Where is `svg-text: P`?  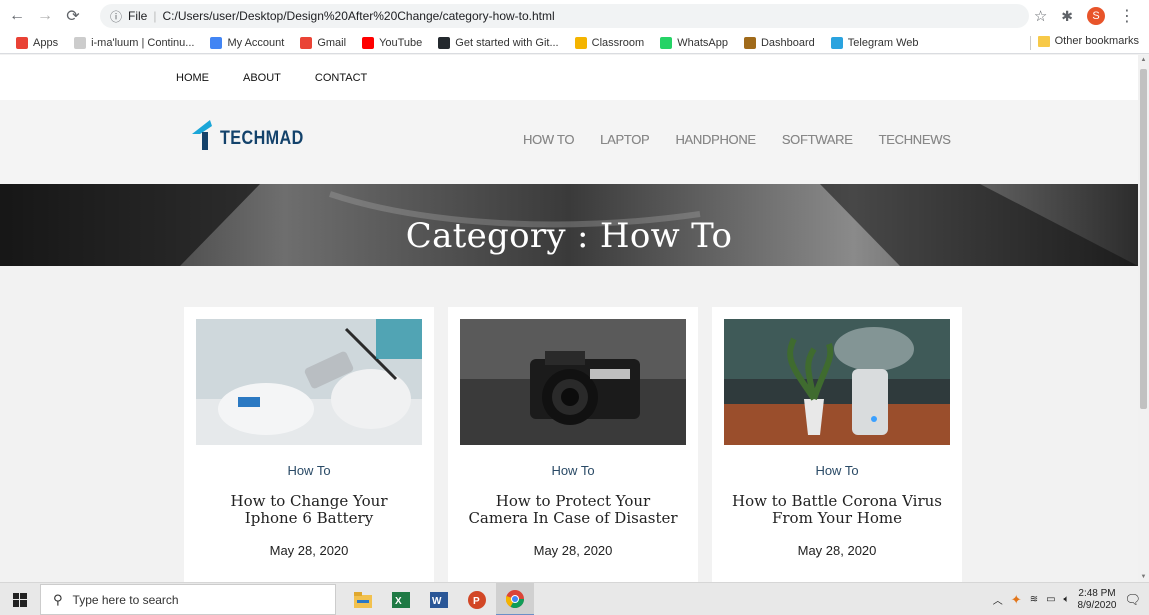
svg-text: P is located at coordinates (476, 601).